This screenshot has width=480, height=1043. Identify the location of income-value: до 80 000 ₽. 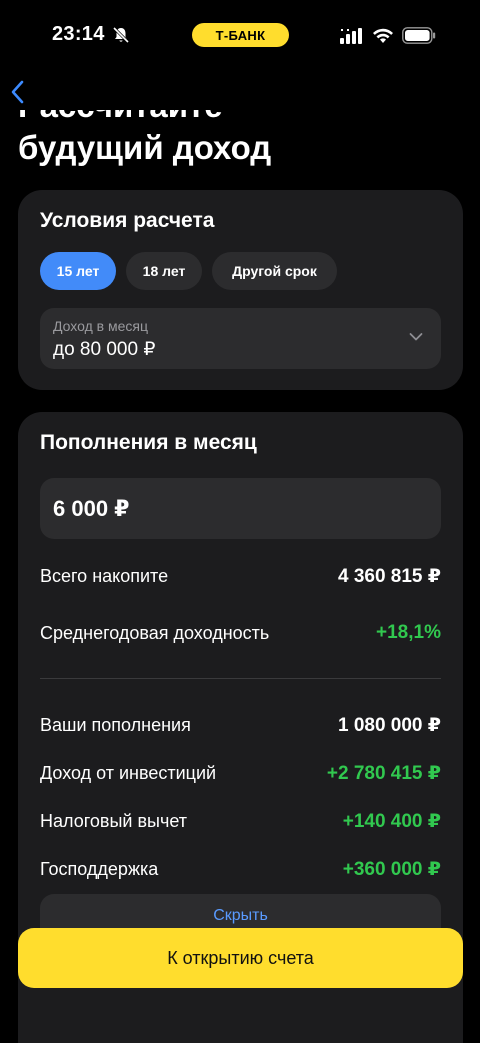
(104, 349).